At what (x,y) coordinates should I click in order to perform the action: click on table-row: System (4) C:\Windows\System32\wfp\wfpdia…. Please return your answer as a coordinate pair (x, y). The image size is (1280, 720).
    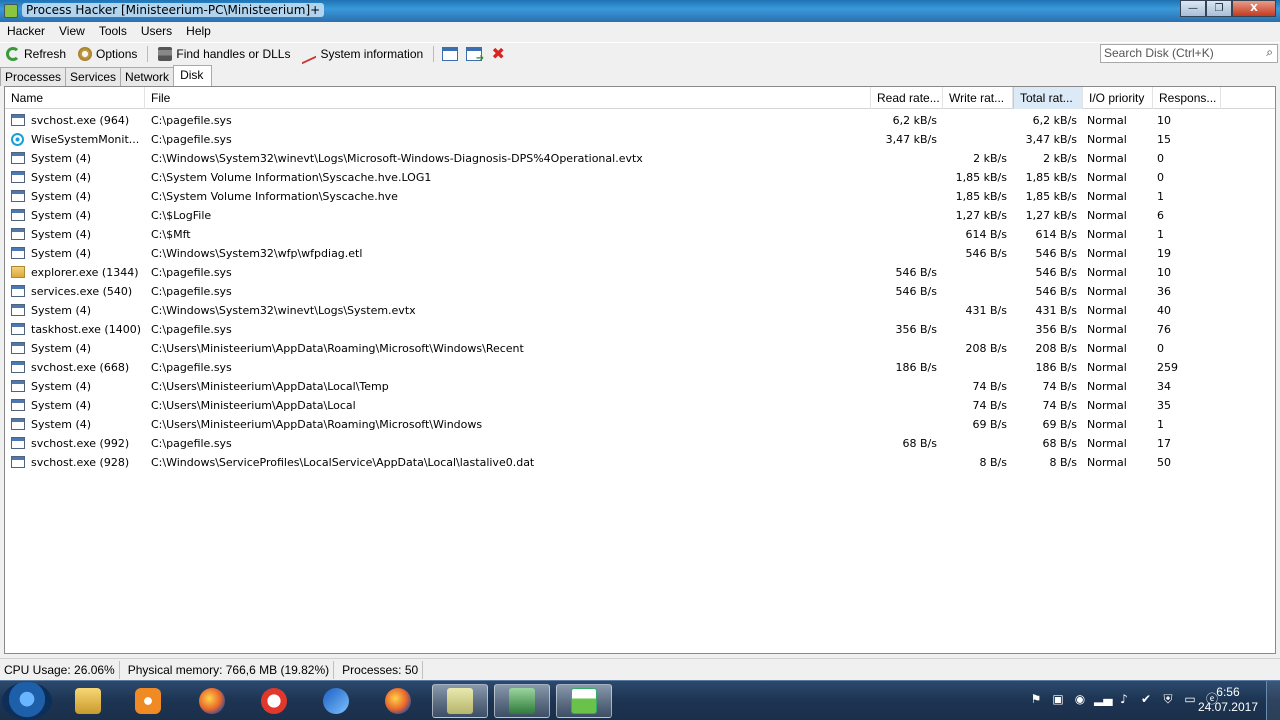
    Looking at the image, I should click on (640, 253).